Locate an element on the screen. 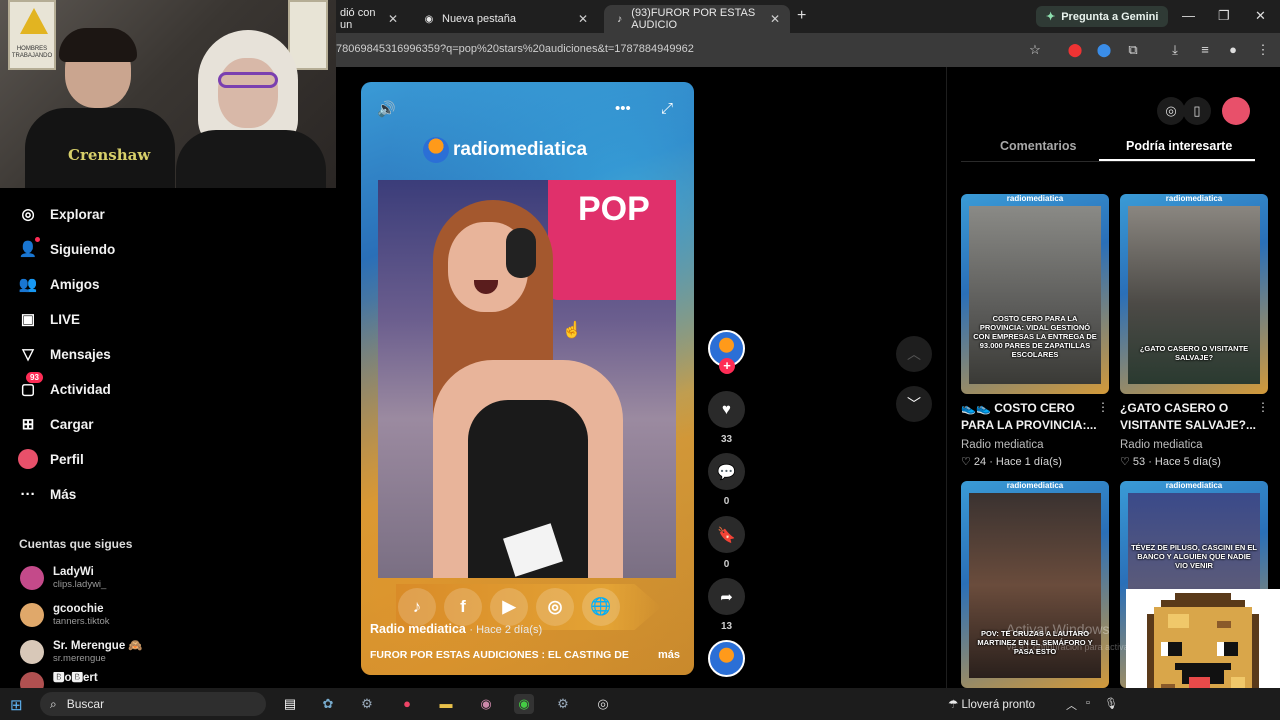 The width and height of the screenshot is (1280, 720). brand-logo: radiomediatica is located at coordinates (505, 150).